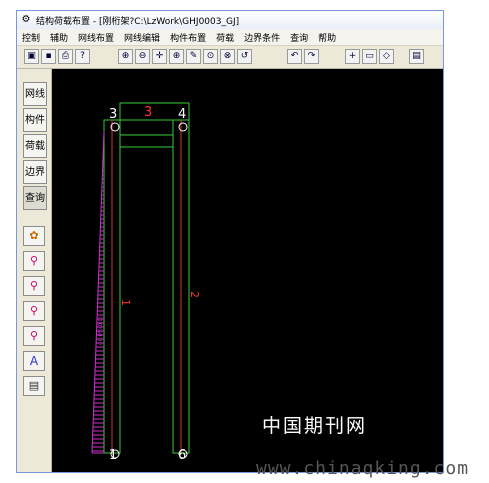  I want to click on element-zoom-icon: ⚲, so click(34, 286).